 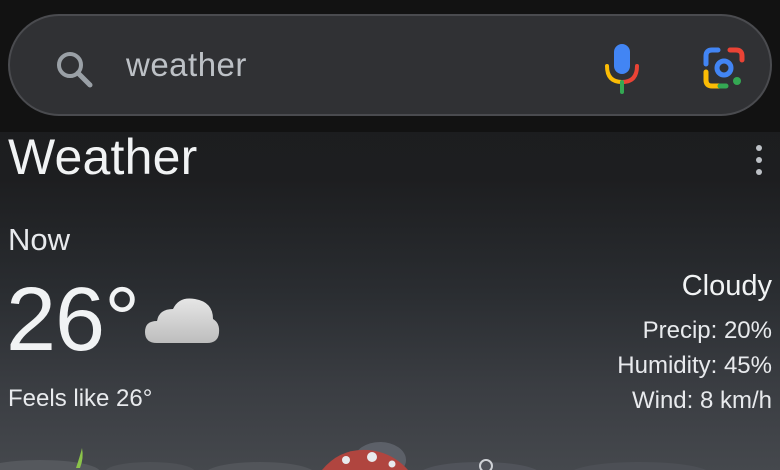 I want to click on search-icon, so click(x=74, y=69).